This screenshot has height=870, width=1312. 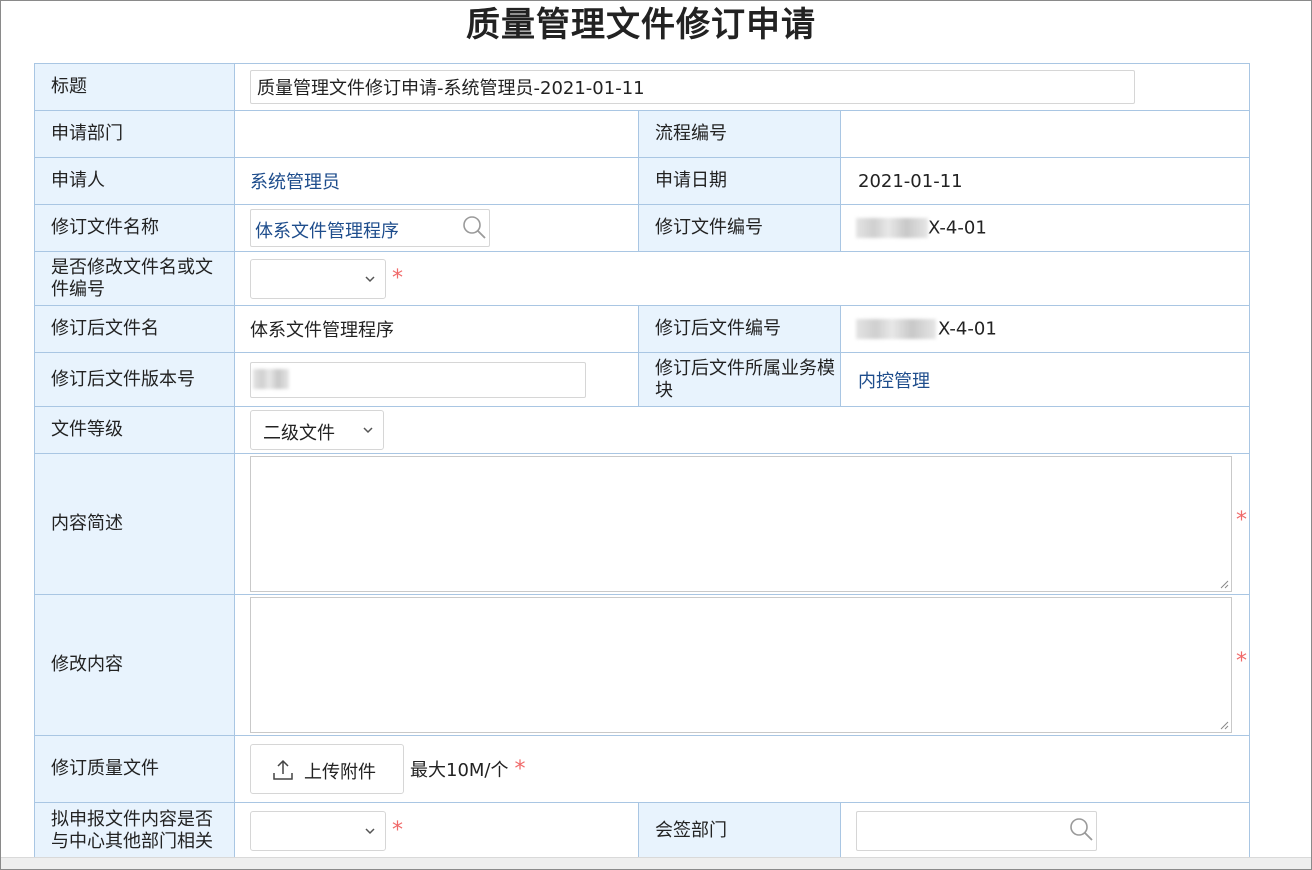 I want to click on new-version-cell, so click(x=436, y=379).